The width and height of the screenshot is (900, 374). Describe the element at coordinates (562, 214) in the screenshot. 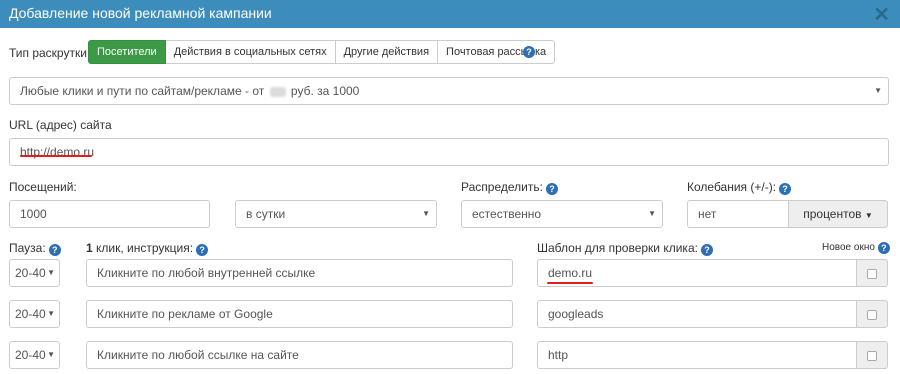

I see `distribute-select: естественно ▼` at that location.